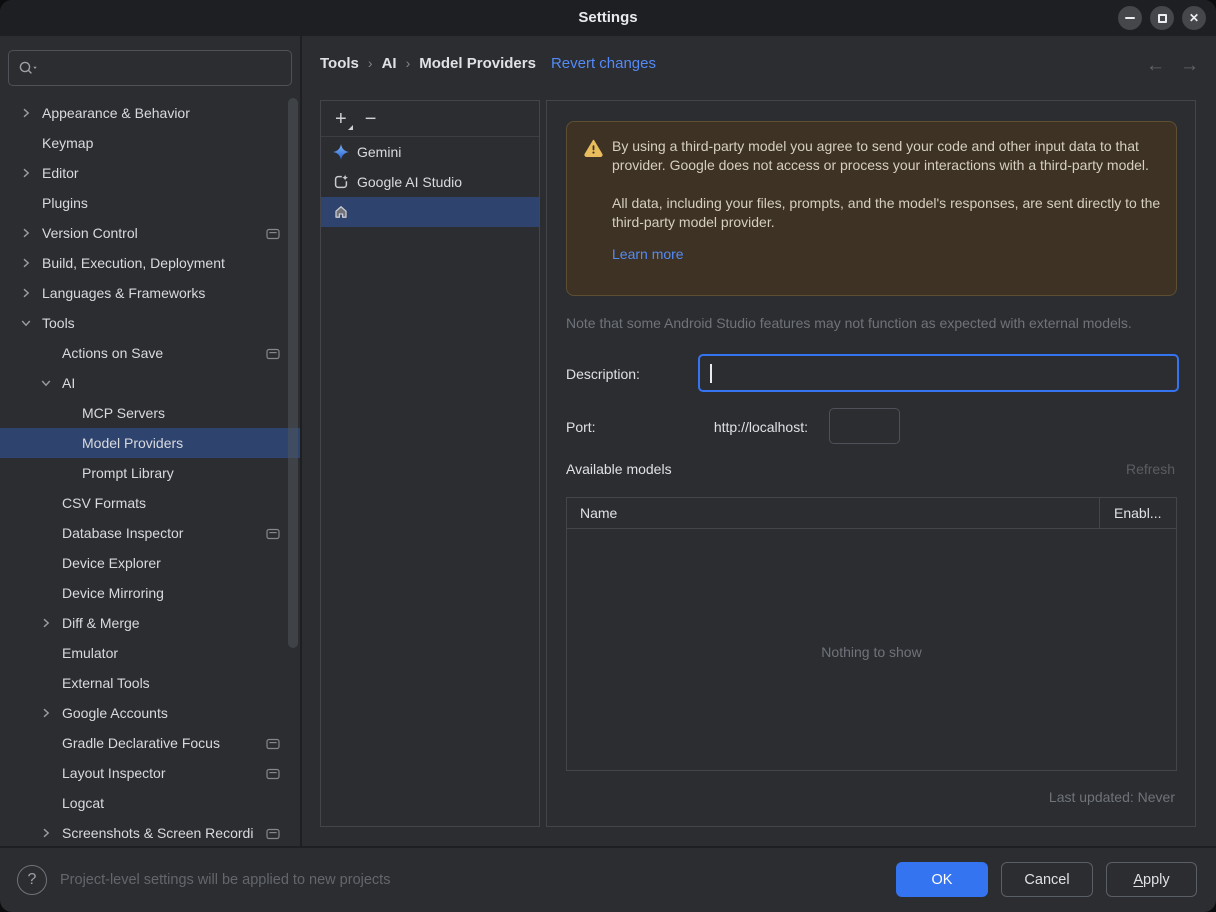 This screenshot has height=912, width=1216. Describe the element at coordinates (83, 803) in the screenshot. I see `sidebar-item-label: Logcat` at that location.